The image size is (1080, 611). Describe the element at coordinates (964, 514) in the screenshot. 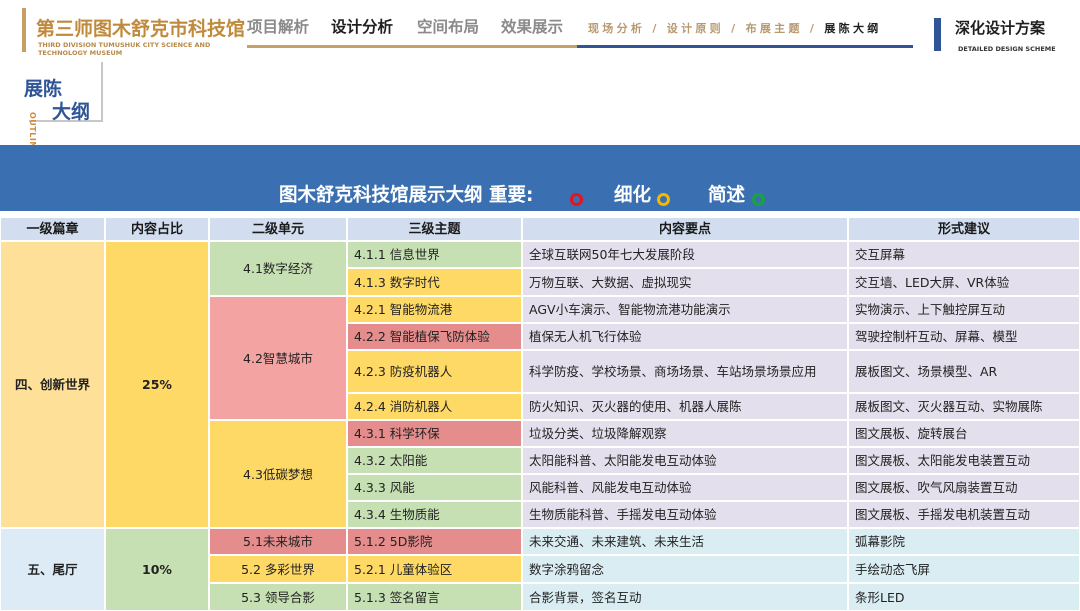

I see `form-cell: 图文展板、手摇发电机装置互动` at that location.